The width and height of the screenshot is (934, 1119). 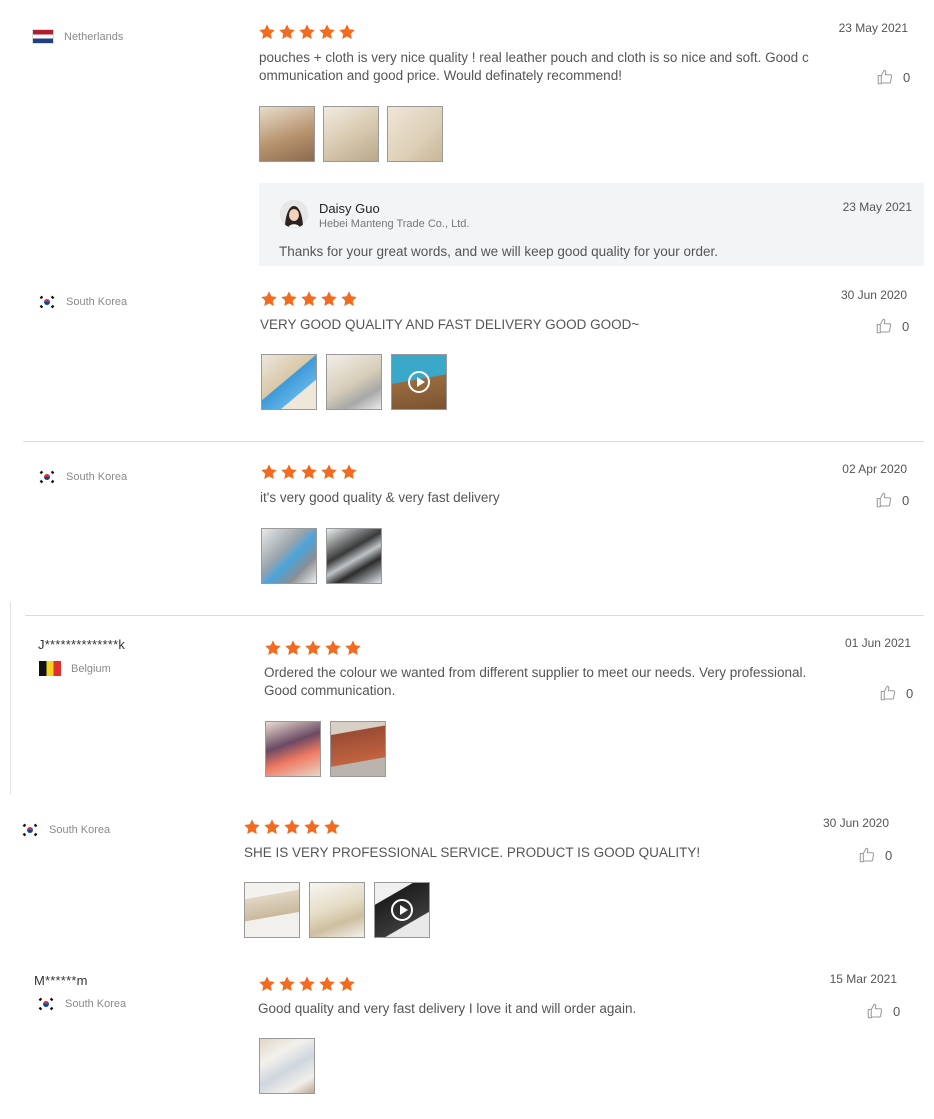 What do you see at coordinates (873, 295) in the screenshot?
I see `review-date: 30 Jun 2020` at bounding box center [873, 295].